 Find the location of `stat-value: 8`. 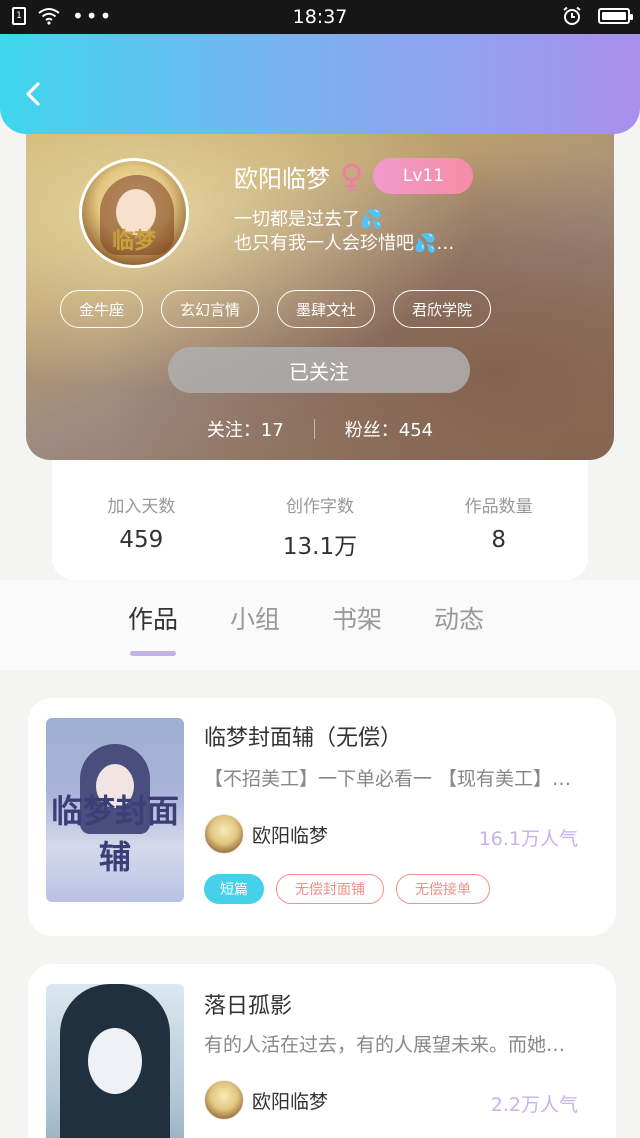

stat-value: 8 is located at coordinates (498, 540).